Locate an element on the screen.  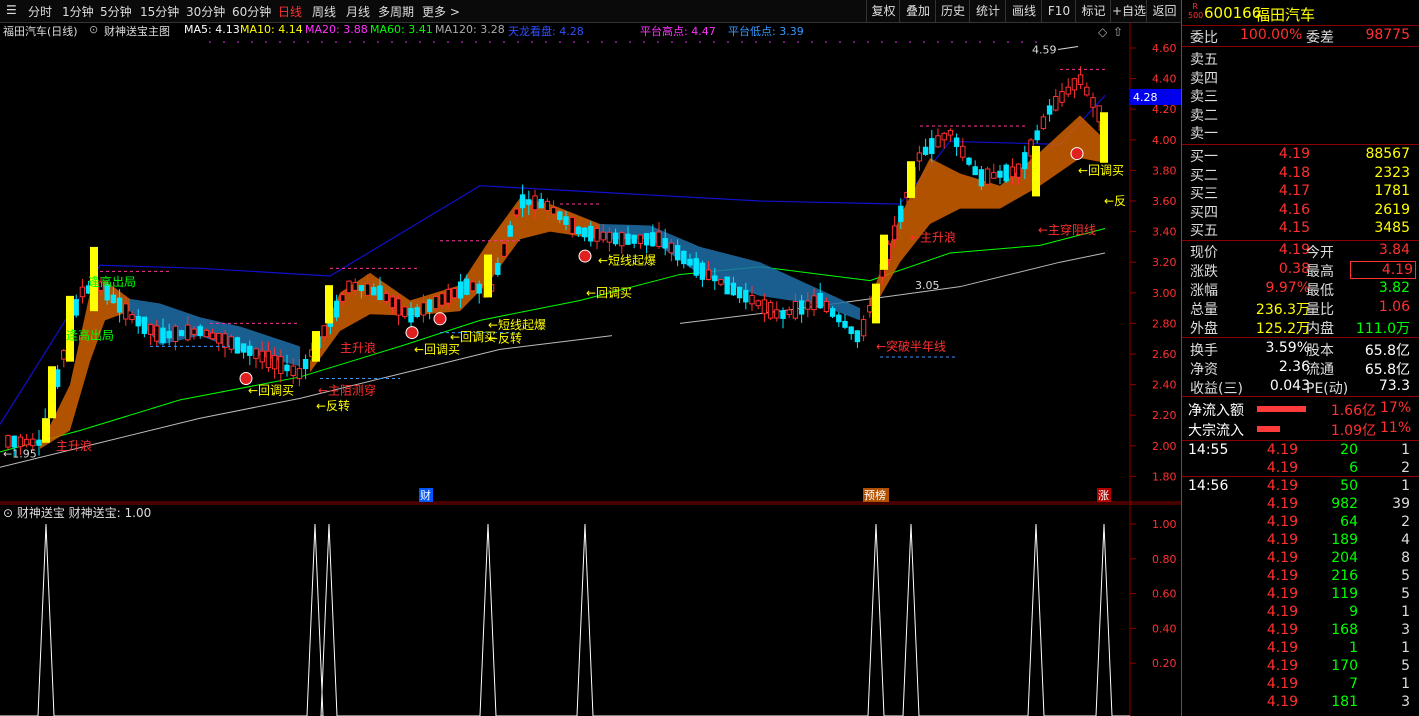
period-tab-2: 5分钟 is located at coordinates (116, 11).